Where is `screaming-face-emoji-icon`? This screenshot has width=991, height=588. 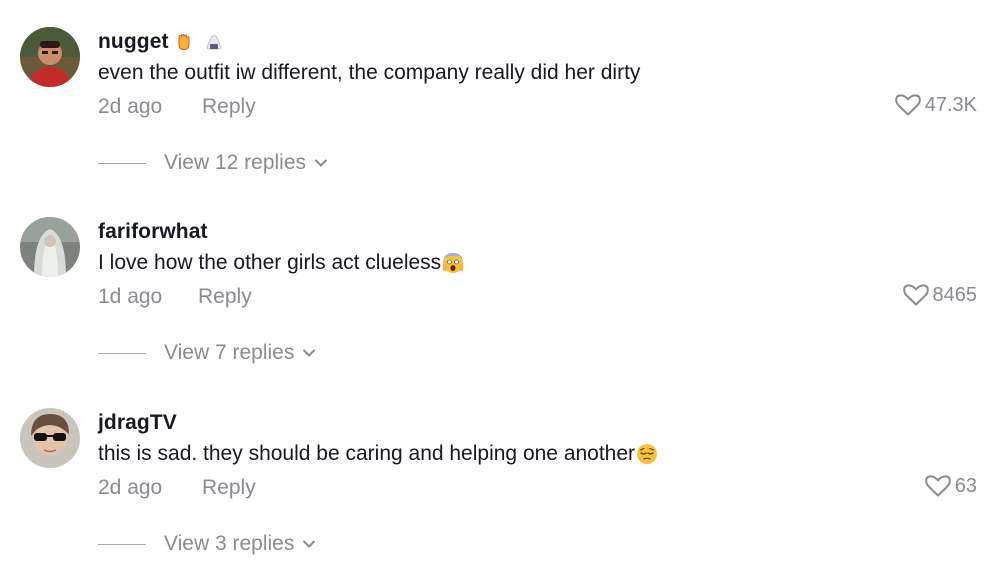
screaming-face-emoji-icon is located at coordinates (453, 263).